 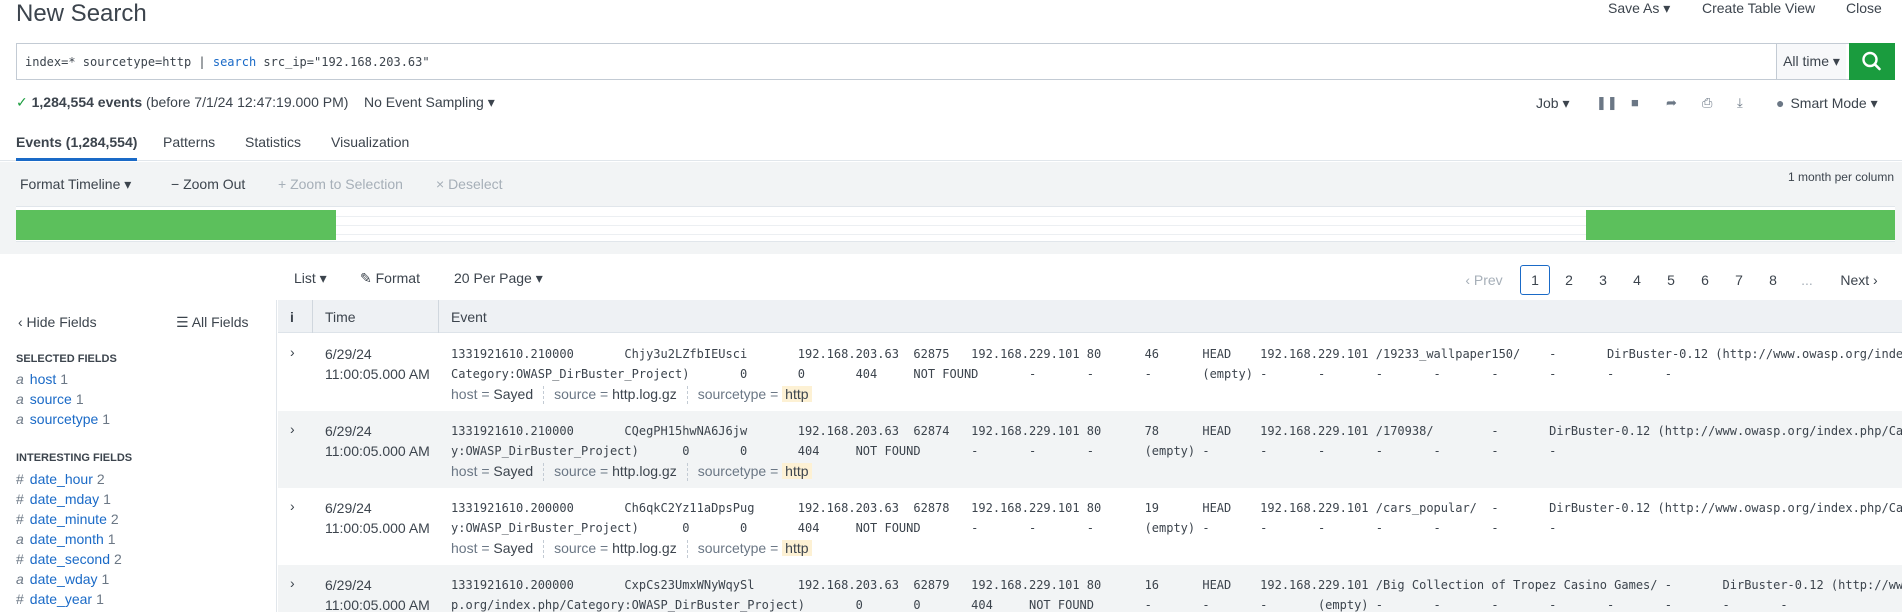 What do you see at coordinates (189, 142) in the screenshot?
I see `tab-patterns: Patterns` at bounding box center [189, 142].